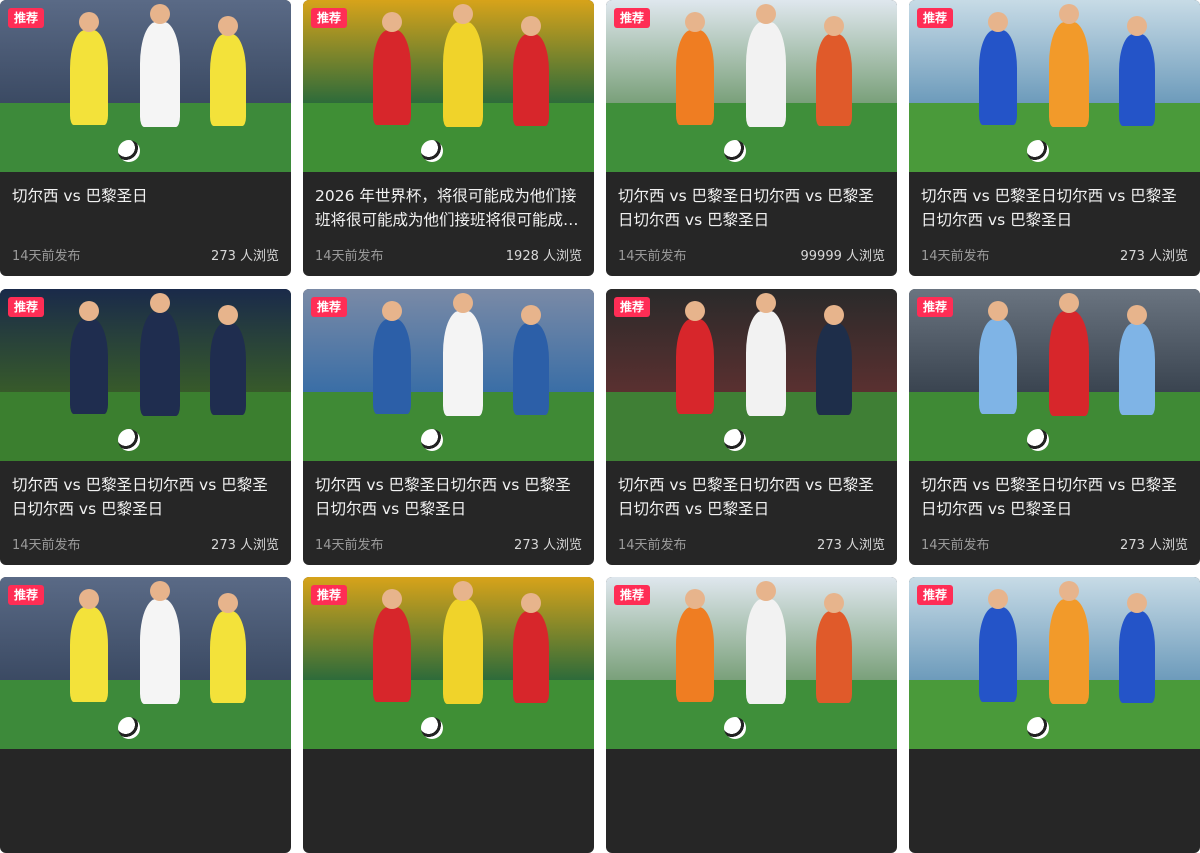 The width and height of the screenshot is (1200, 853). Describe the element at coordinates (146, 196) in the screenshot. I see `card-title: 切尔西 vs 巴黎圣日` at that location.